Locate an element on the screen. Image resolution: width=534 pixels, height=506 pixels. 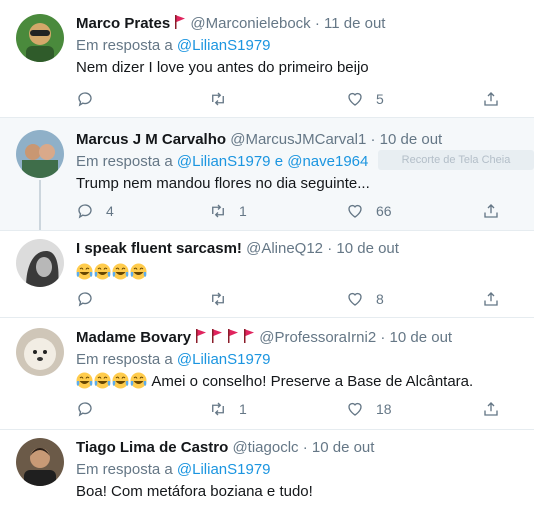
display-name: I speak fluent sarcasm! is located at coordinates (159, 248).